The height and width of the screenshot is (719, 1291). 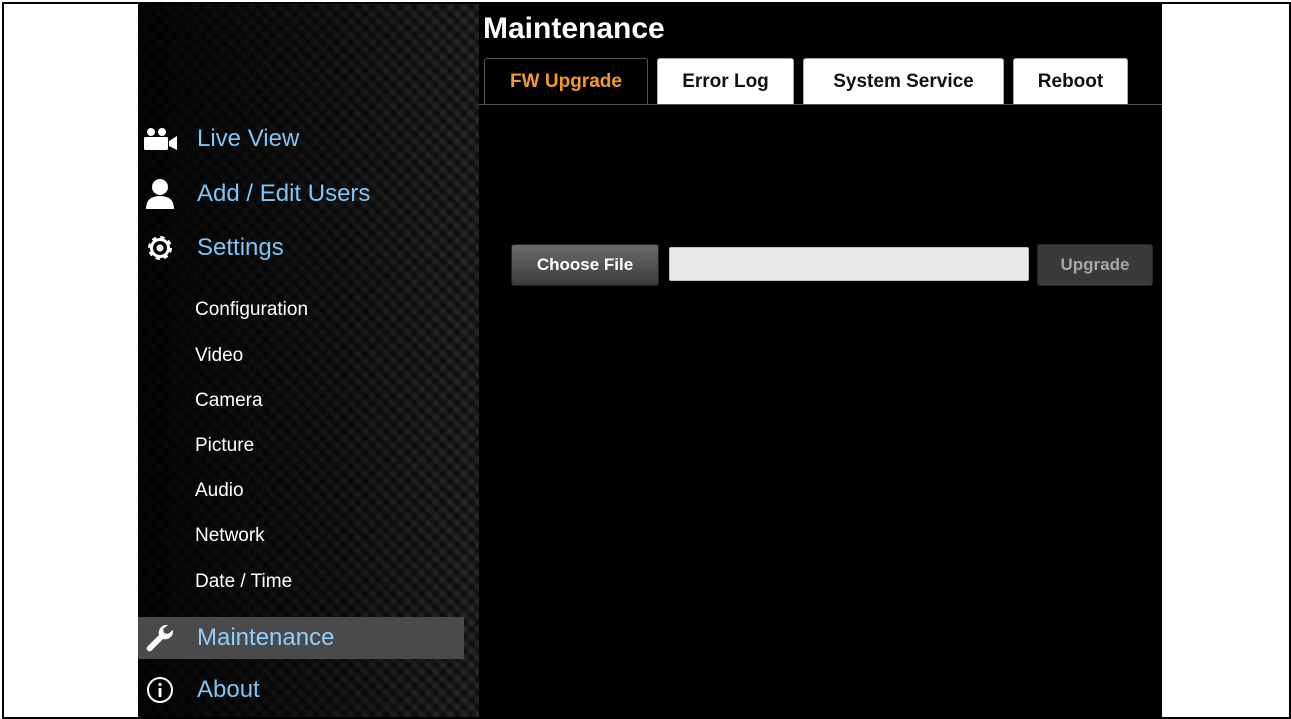 I want to click on sidebar-item-label: Maintenance, so click(x=266, y=637).